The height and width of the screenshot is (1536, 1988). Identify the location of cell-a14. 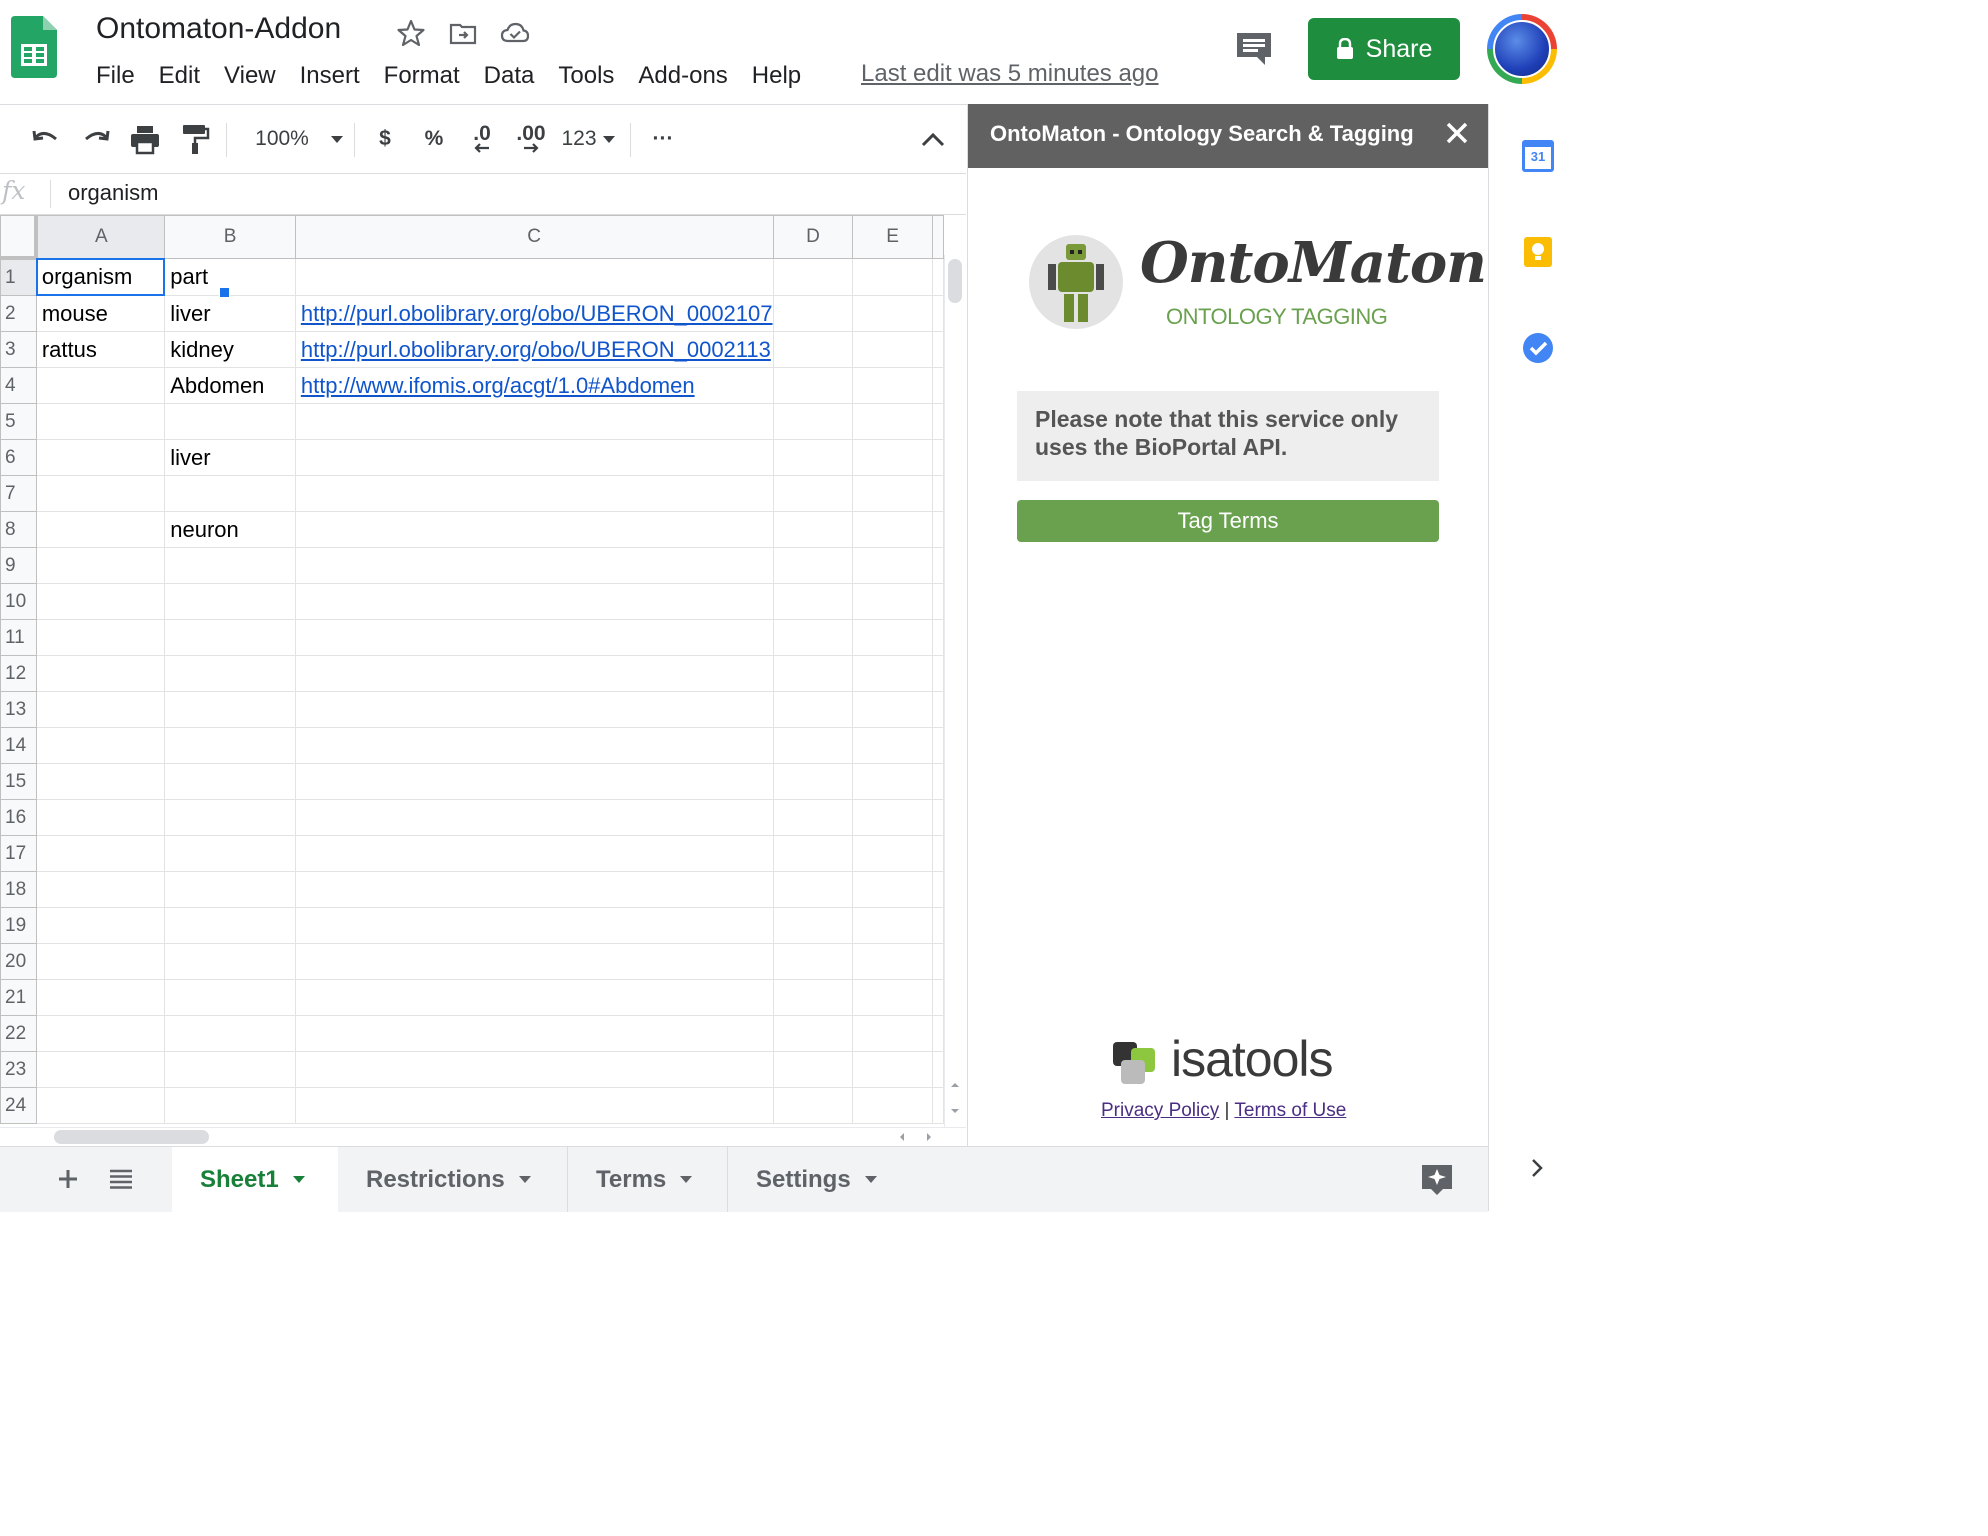
(100, 745).